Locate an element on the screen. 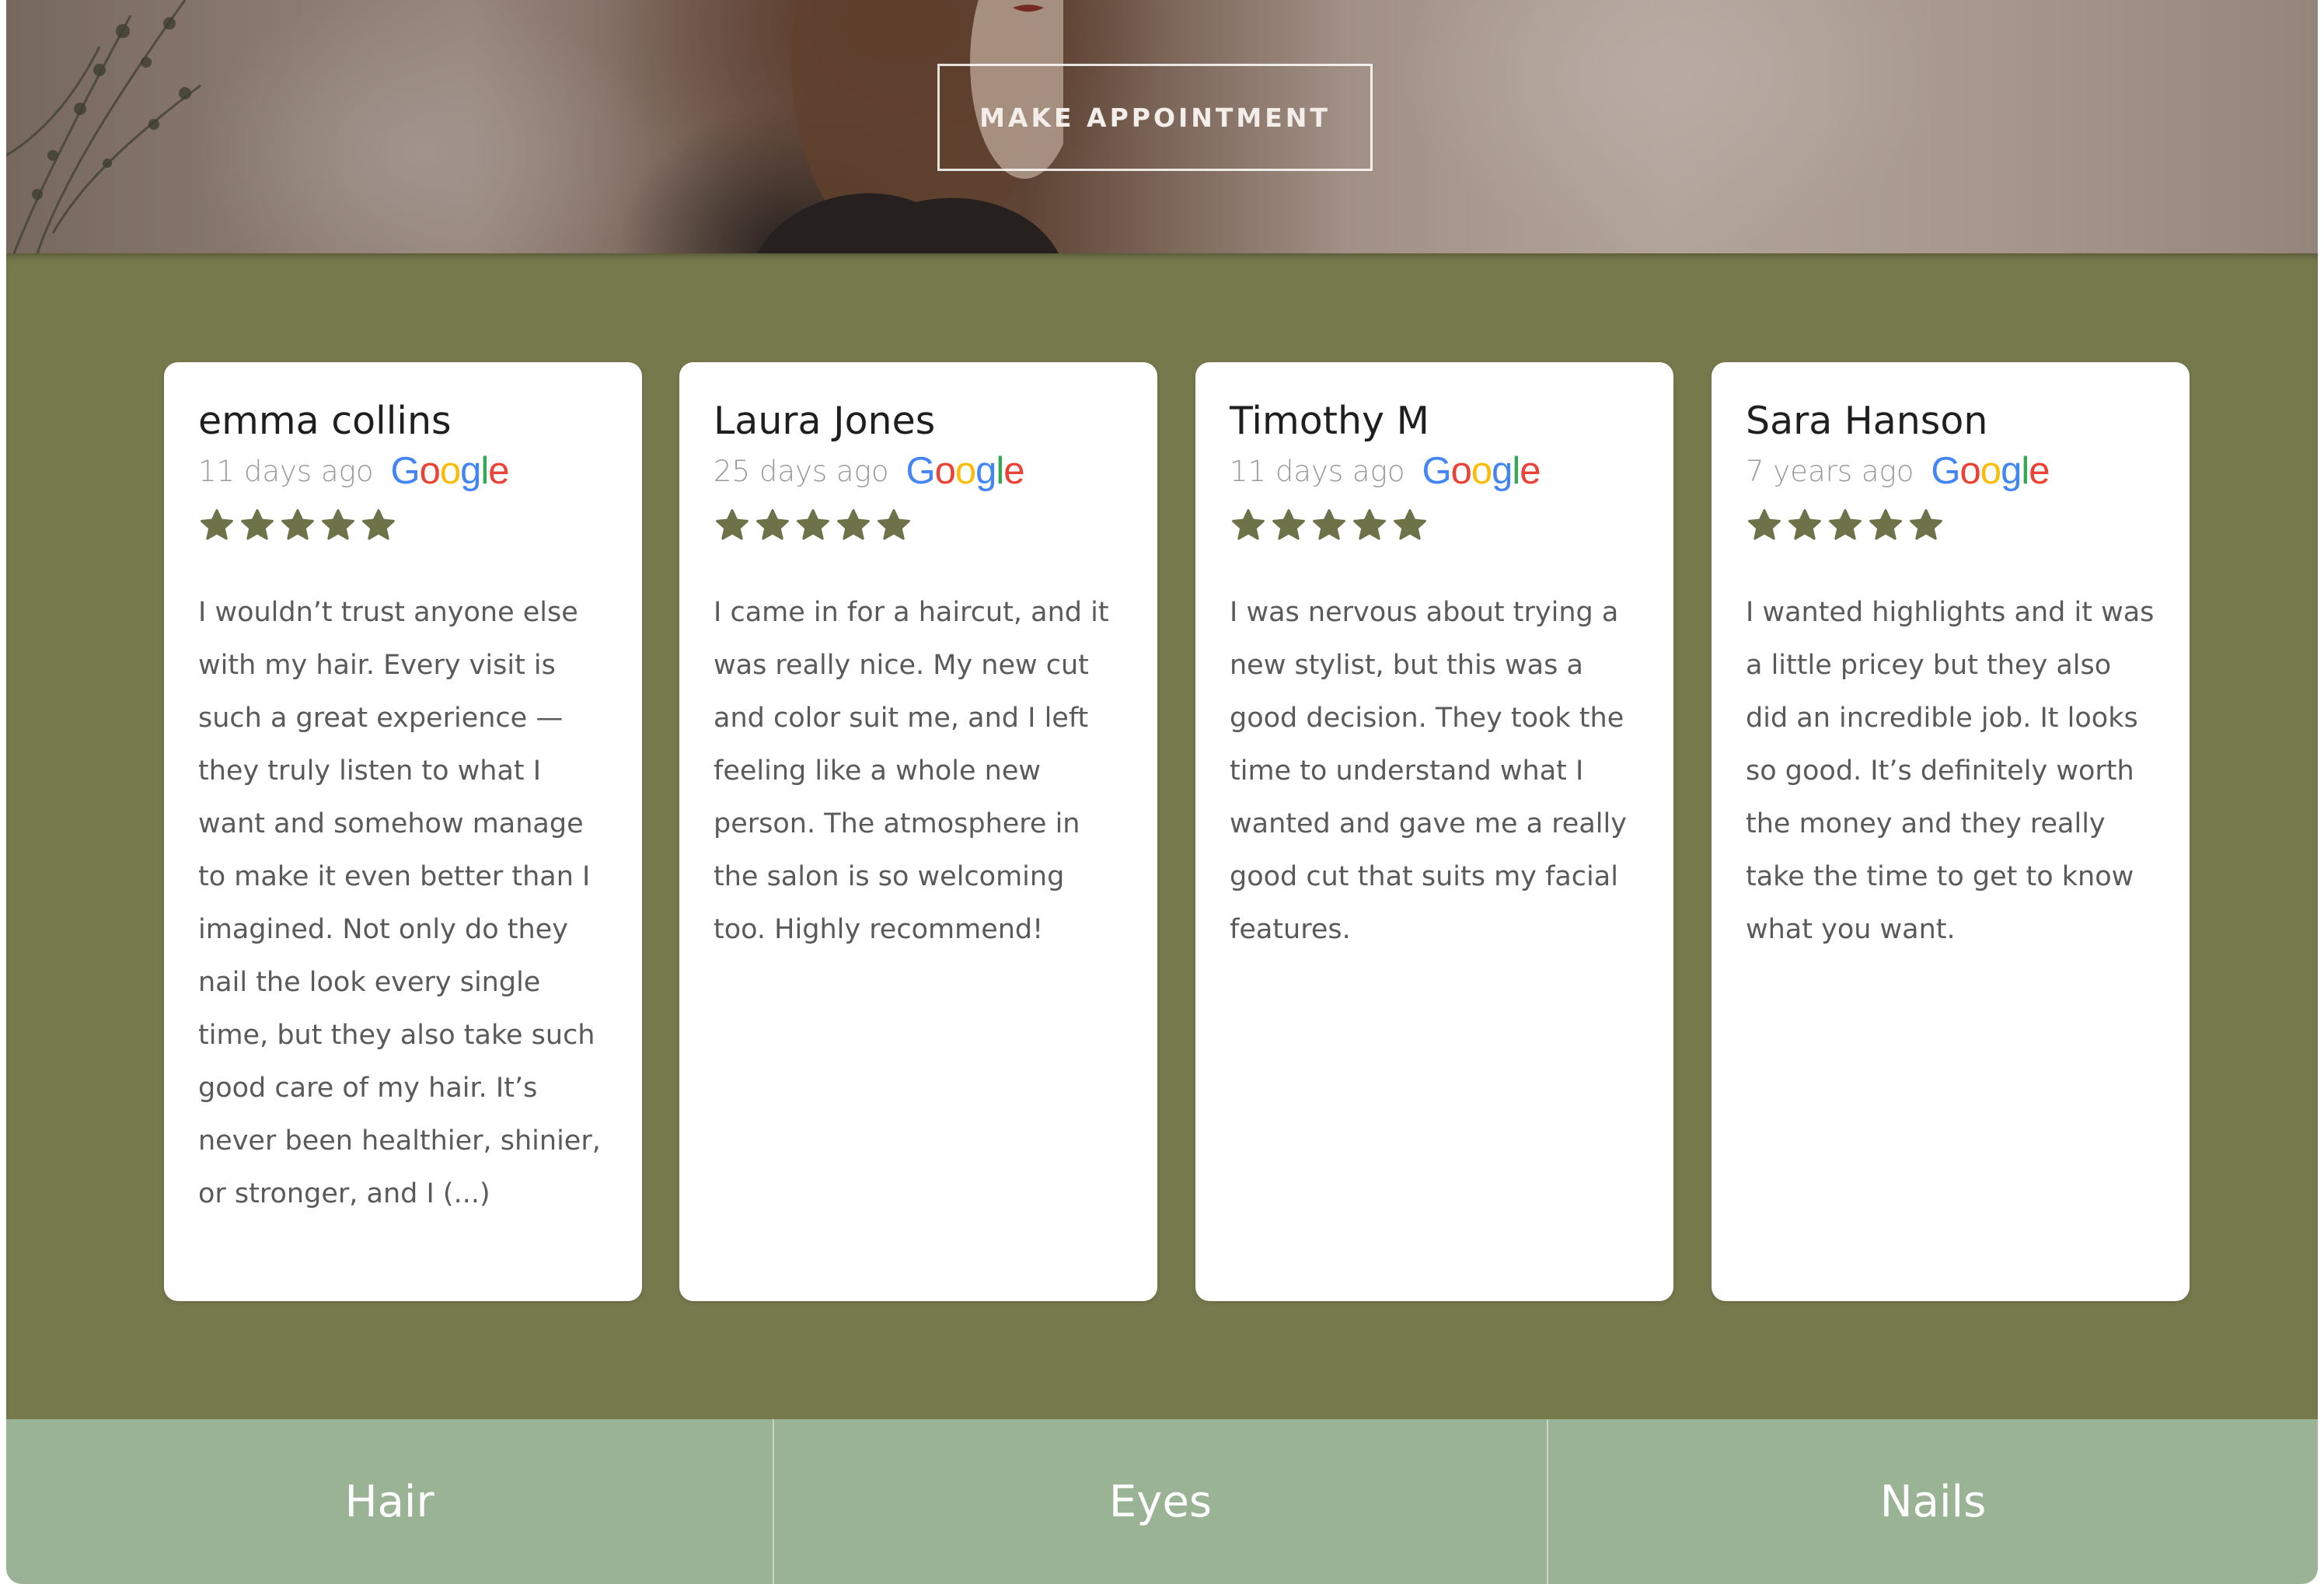 This screenshot has width=2324, height=1584. review-date: 7 years ago is located at coordinates (1830, 471).